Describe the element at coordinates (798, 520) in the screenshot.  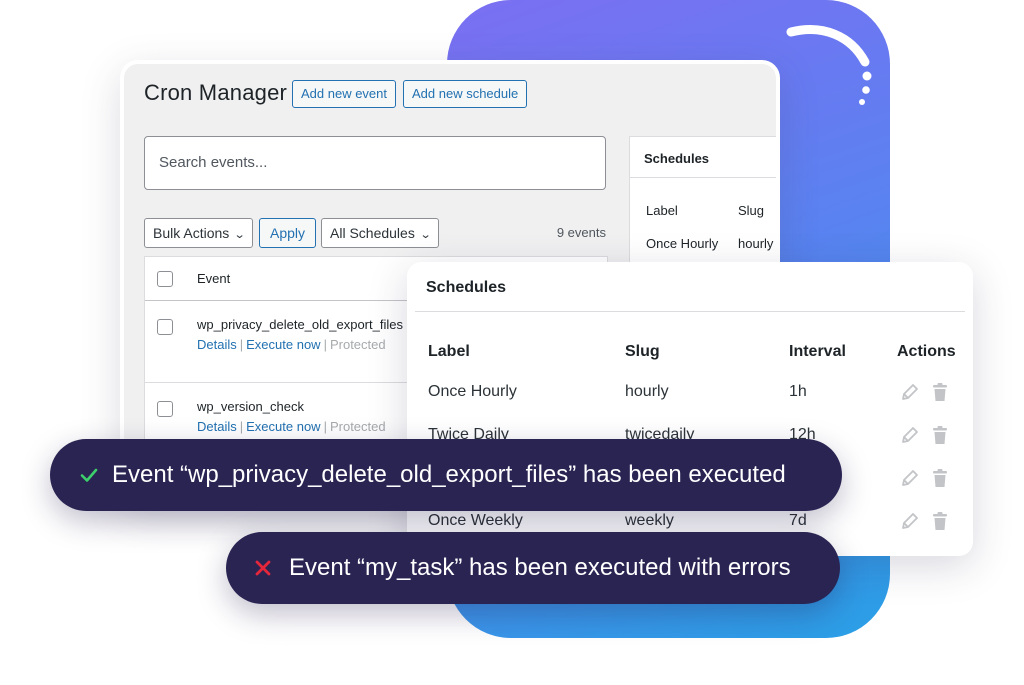
I see `schedule-interval: 7d` at that location.